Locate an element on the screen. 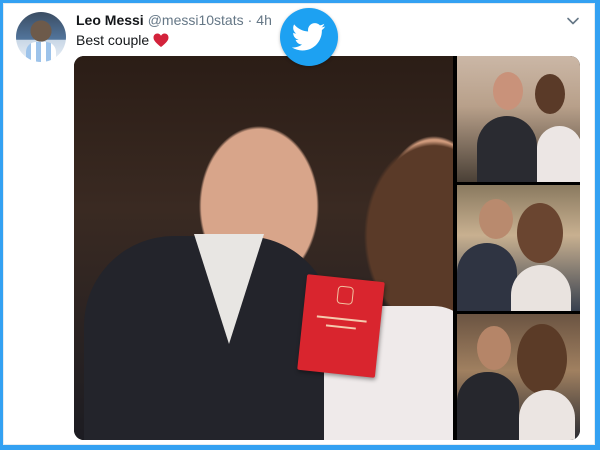  tweet-text: Best couple is located at coordinates (122, 40).